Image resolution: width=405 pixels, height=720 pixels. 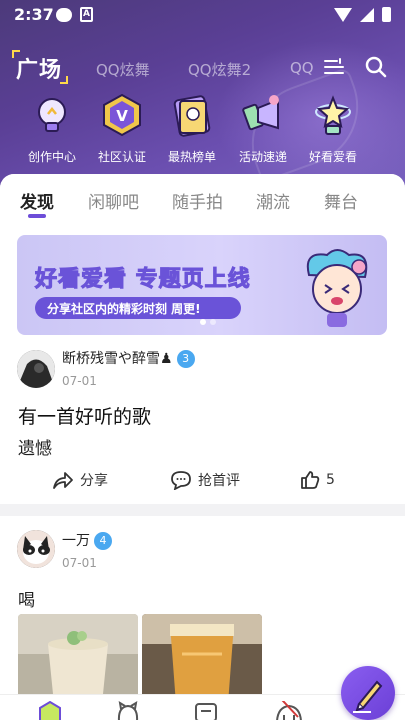 I want to click on level-badge: 4, so click(x=103, y=541).